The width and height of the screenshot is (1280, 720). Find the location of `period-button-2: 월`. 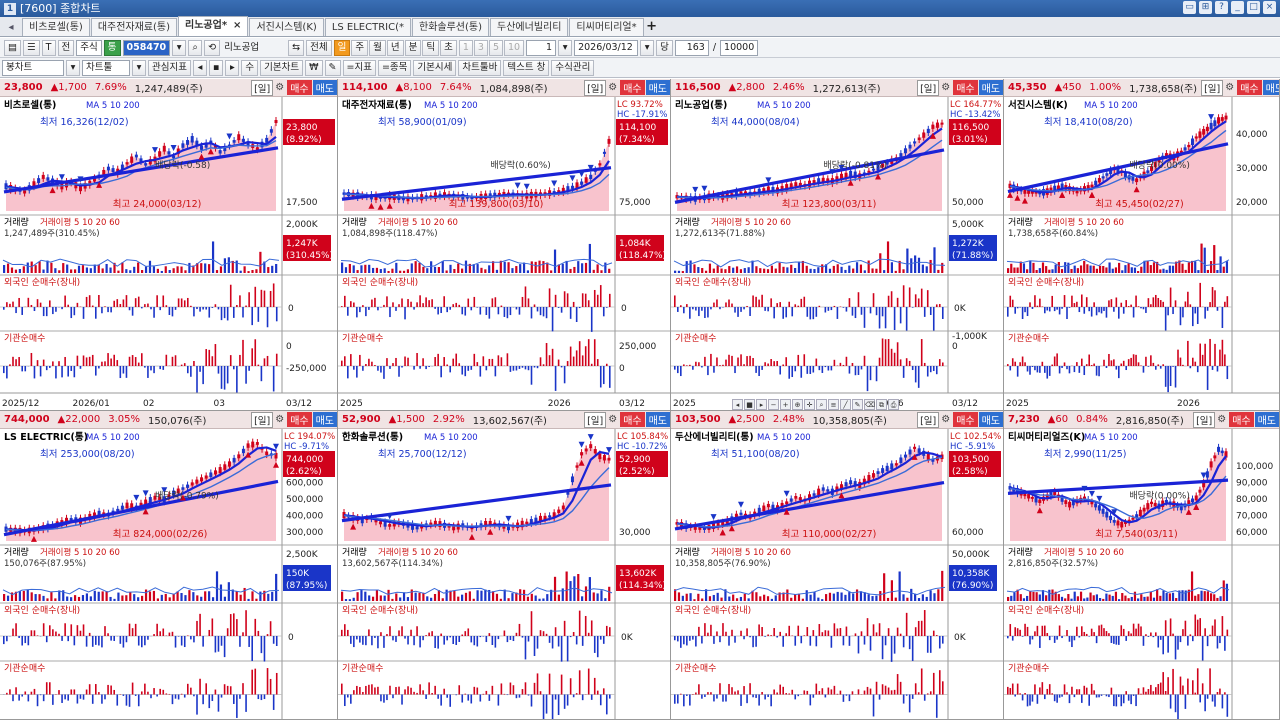

period-button-2: 월 is located at coordinates (377, 47).